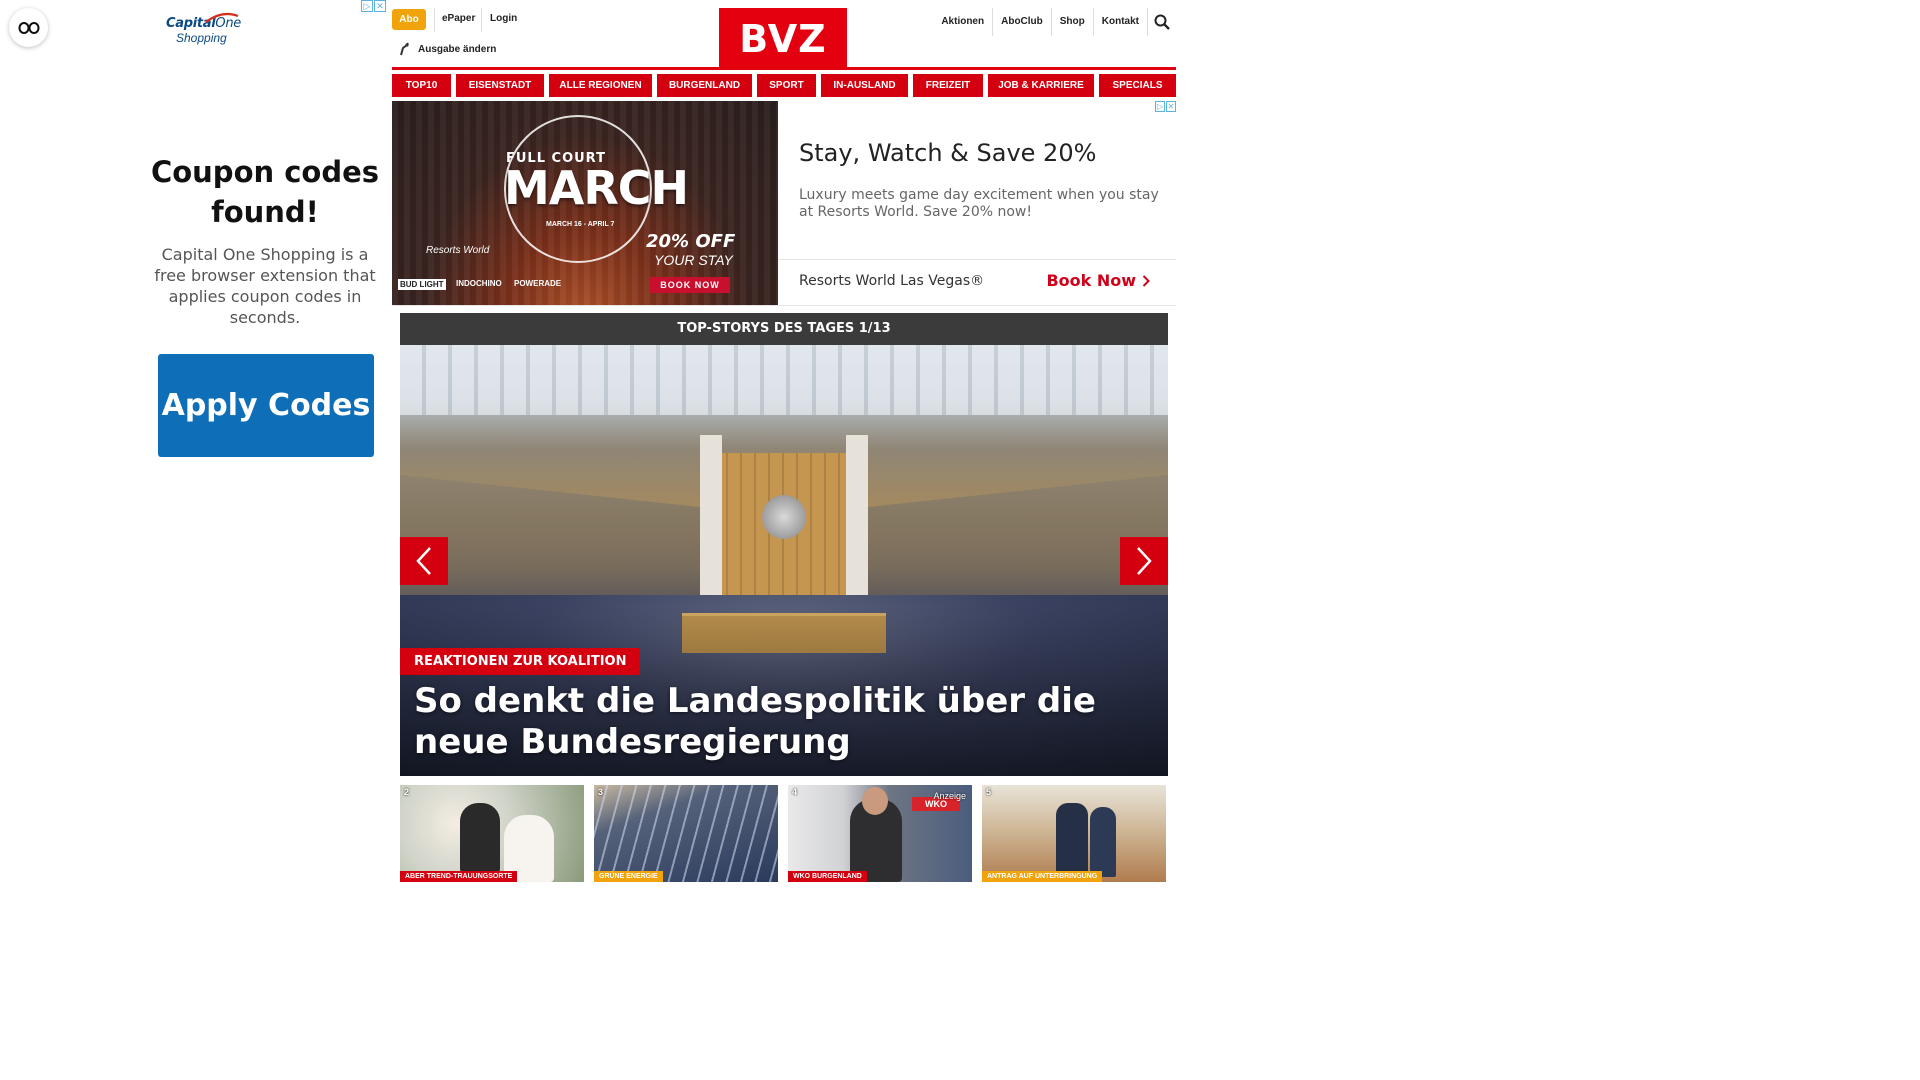  Describe the element at coordinates (783, 38) in the screenshot. I see `bvz-logo: BVZ` at that location.